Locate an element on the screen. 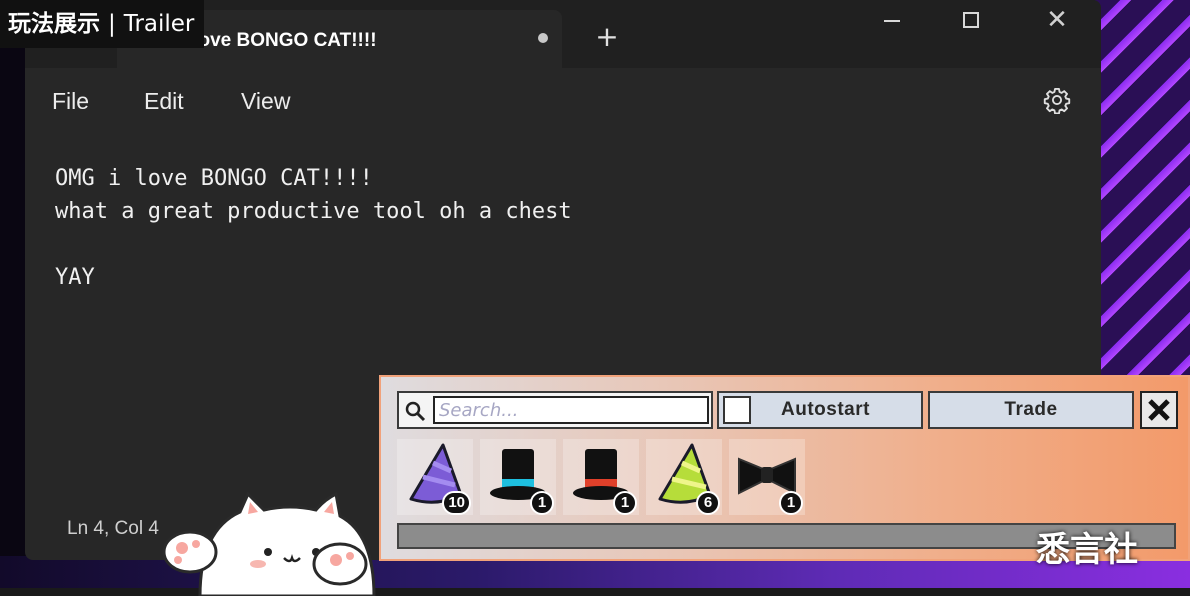 The image size is (1190, 596). new-tab-button: + is located at coordinates (607, 37).